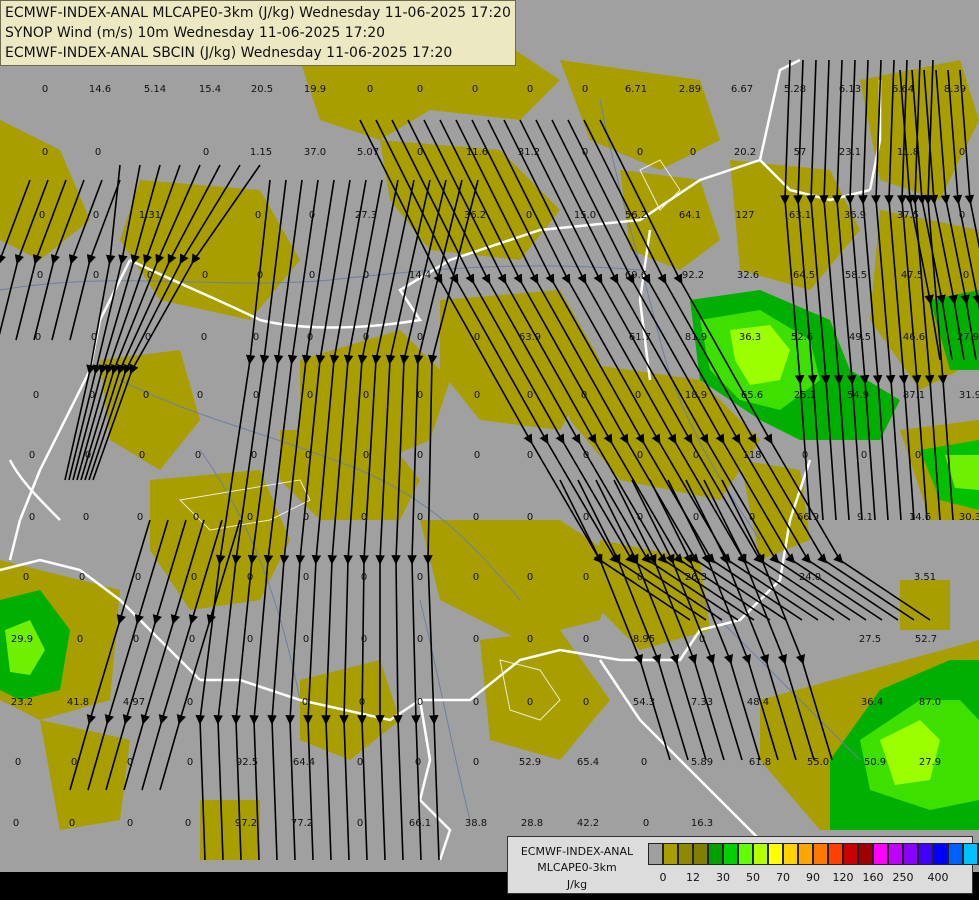 The image size is (979, 900). Describe the element at coordinates (850, 89) in the screenshot. I see `cape-value-label: 6.13` at that location.